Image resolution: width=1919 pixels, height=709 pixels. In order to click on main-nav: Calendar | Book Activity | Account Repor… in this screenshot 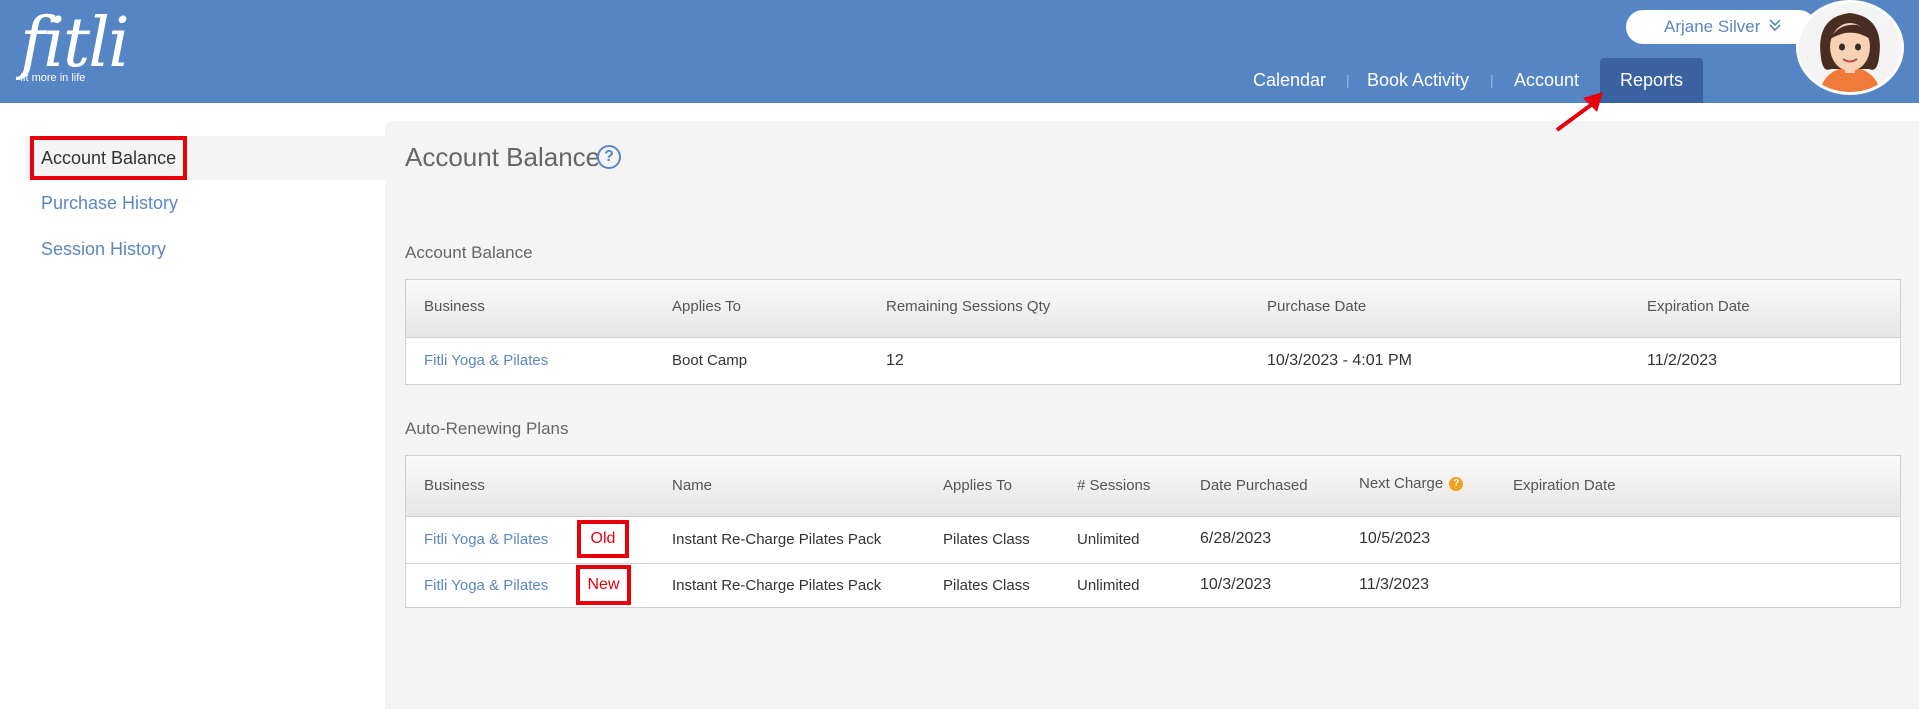, I will do `click(1475, 80)`.